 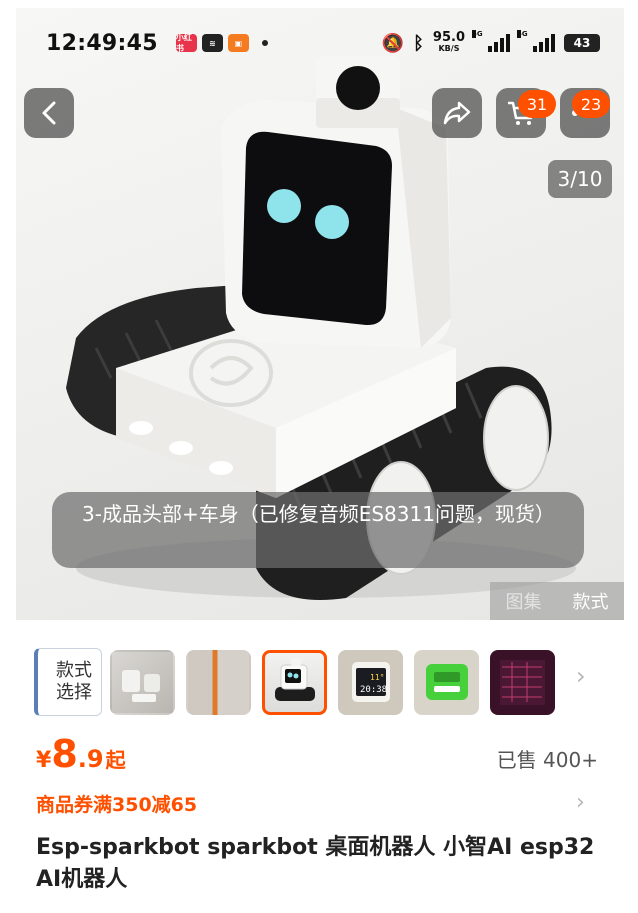 I want to click on share-icon, so click(x=457, y=113).